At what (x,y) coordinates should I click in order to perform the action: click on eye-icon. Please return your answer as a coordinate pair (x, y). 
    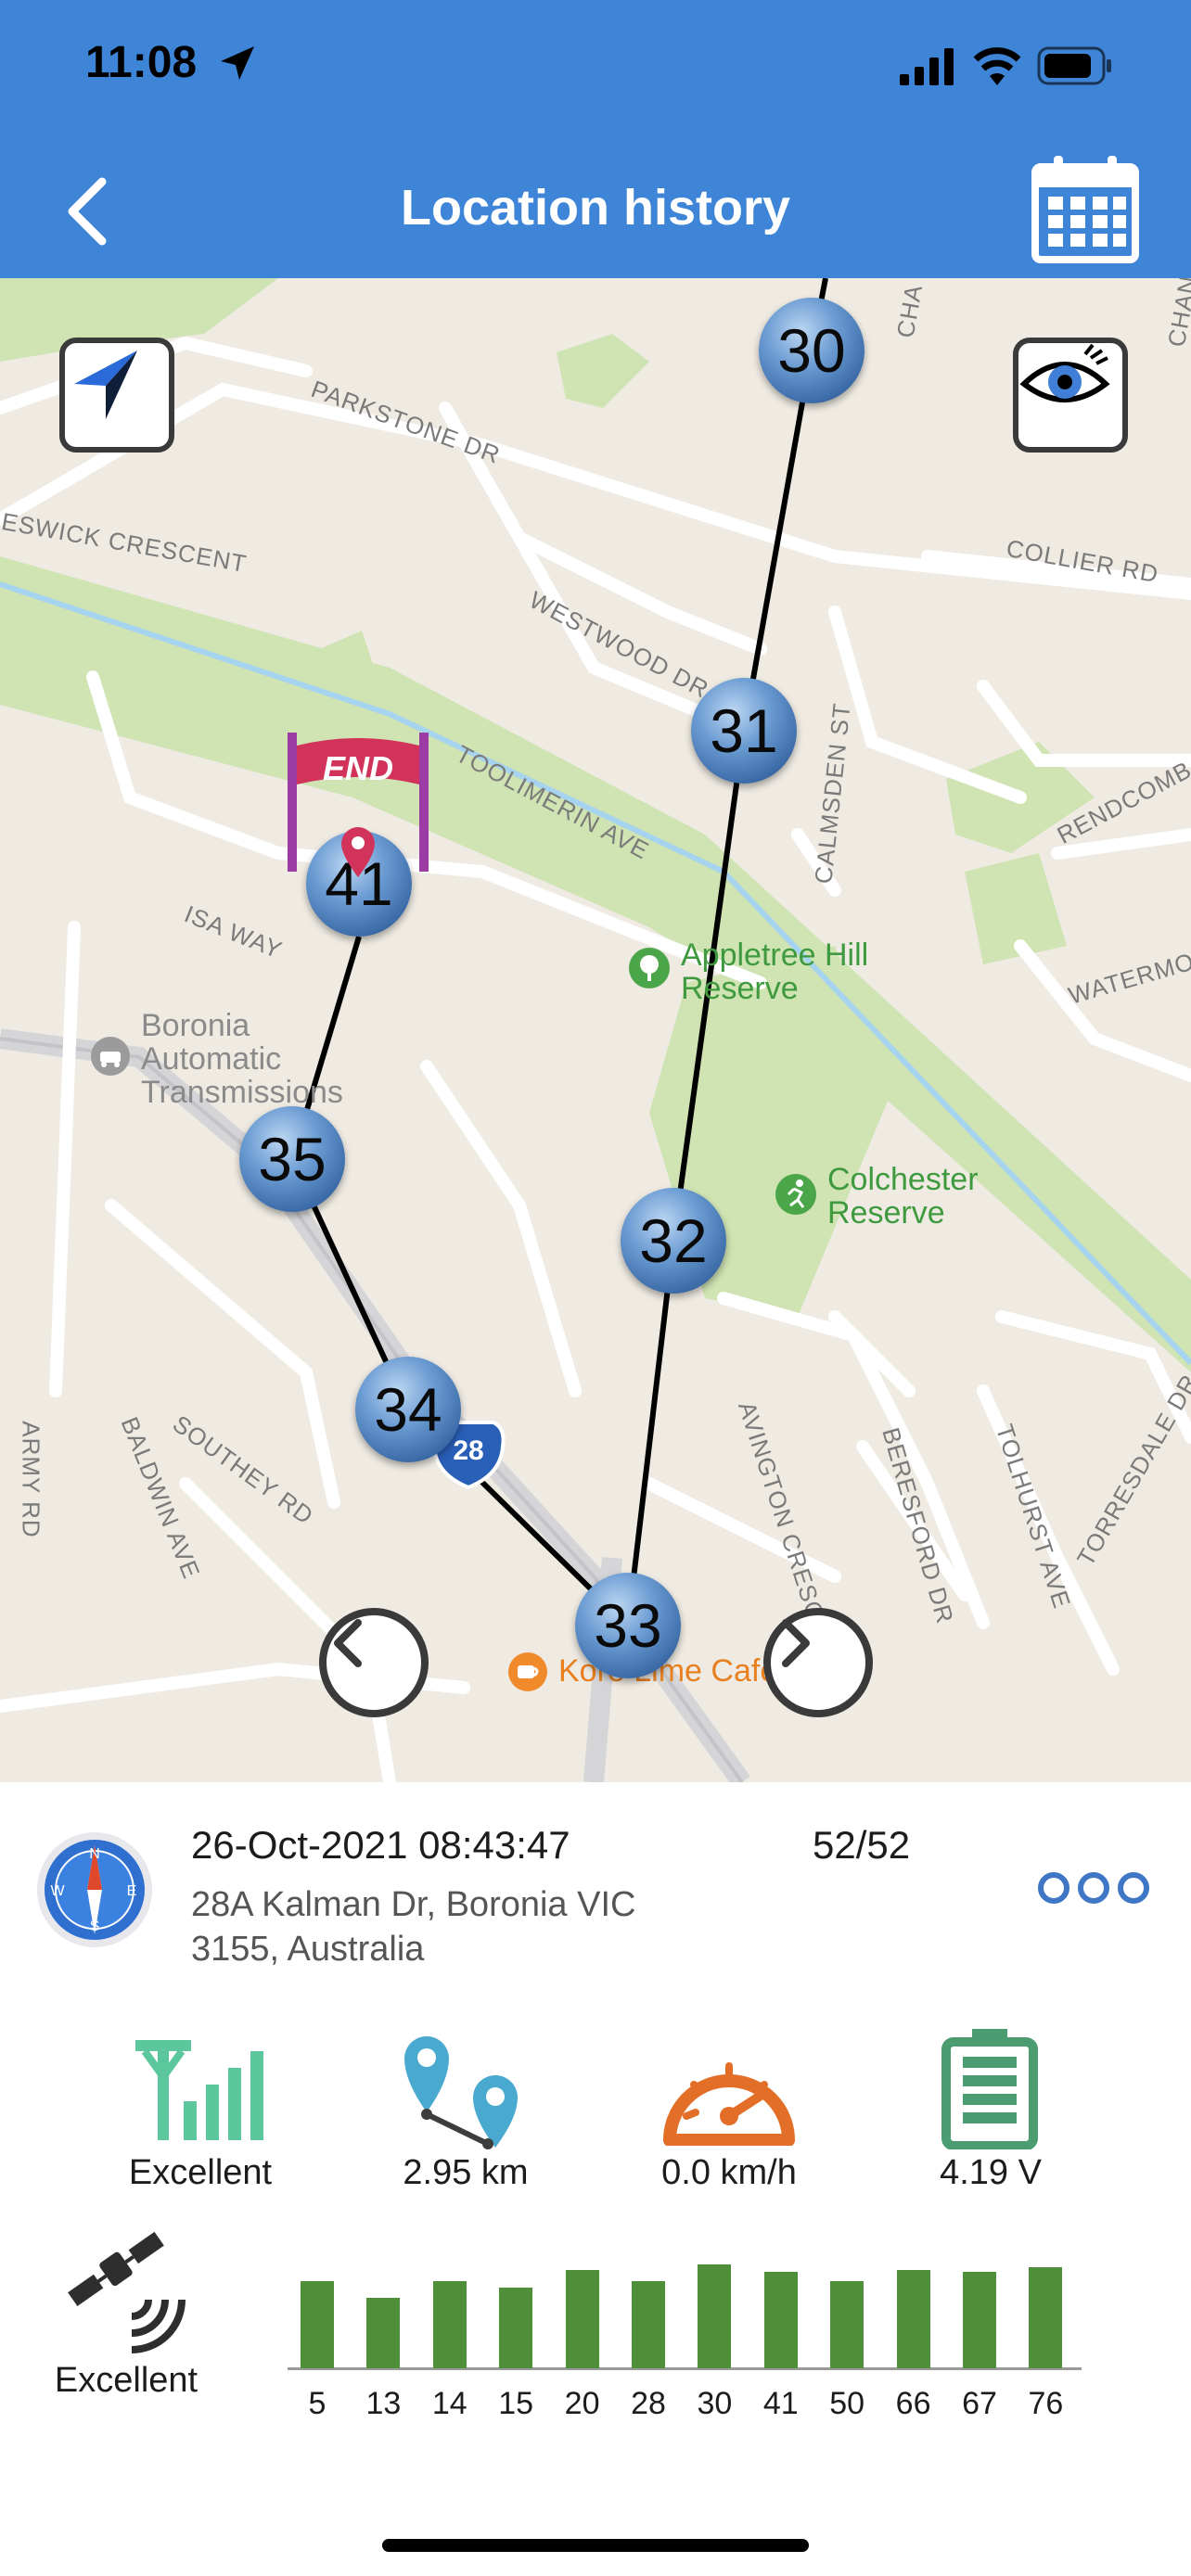
    Looking at the image, I should click on (1064, 373).